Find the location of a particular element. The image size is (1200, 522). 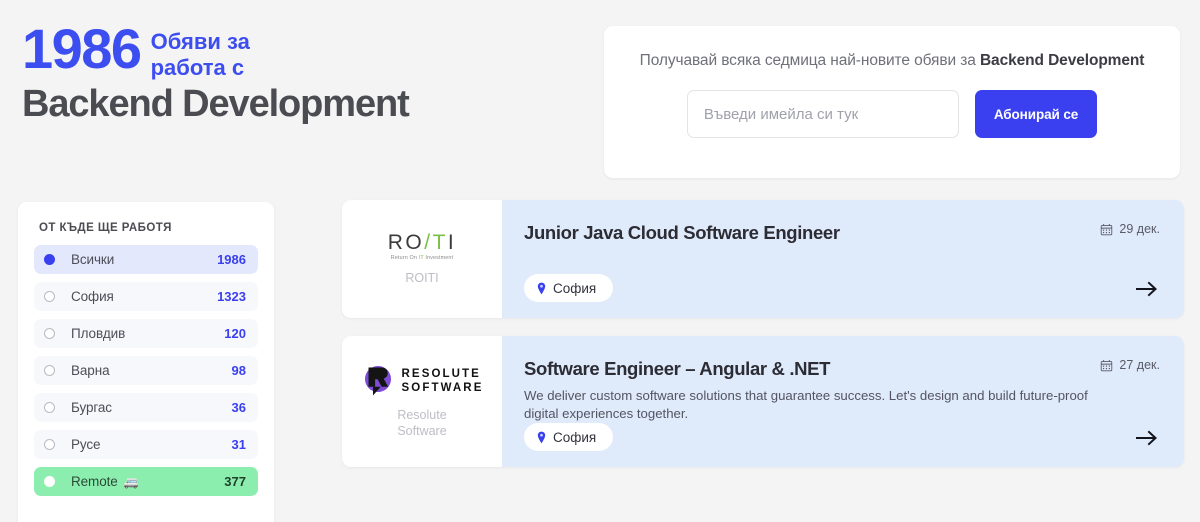

roiti-wordmark: RO/TI Return On IT Investment is located at coordinates (422, 246).